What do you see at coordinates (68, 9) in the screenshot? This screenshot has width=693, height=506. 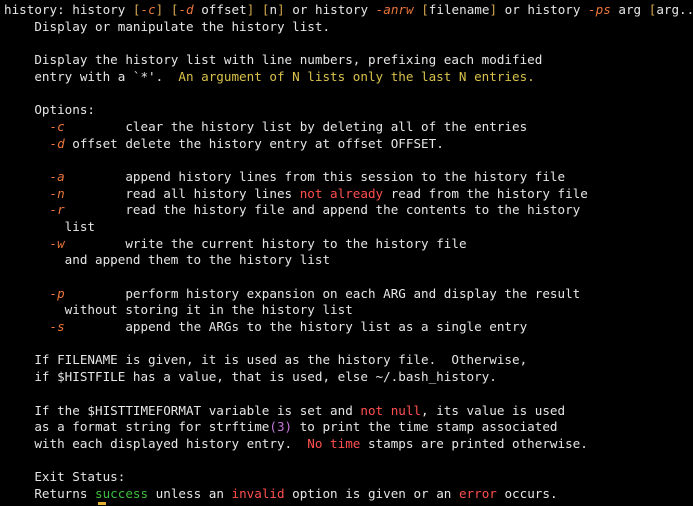 I see `text-segment: history` at bounding box center [68, 9].